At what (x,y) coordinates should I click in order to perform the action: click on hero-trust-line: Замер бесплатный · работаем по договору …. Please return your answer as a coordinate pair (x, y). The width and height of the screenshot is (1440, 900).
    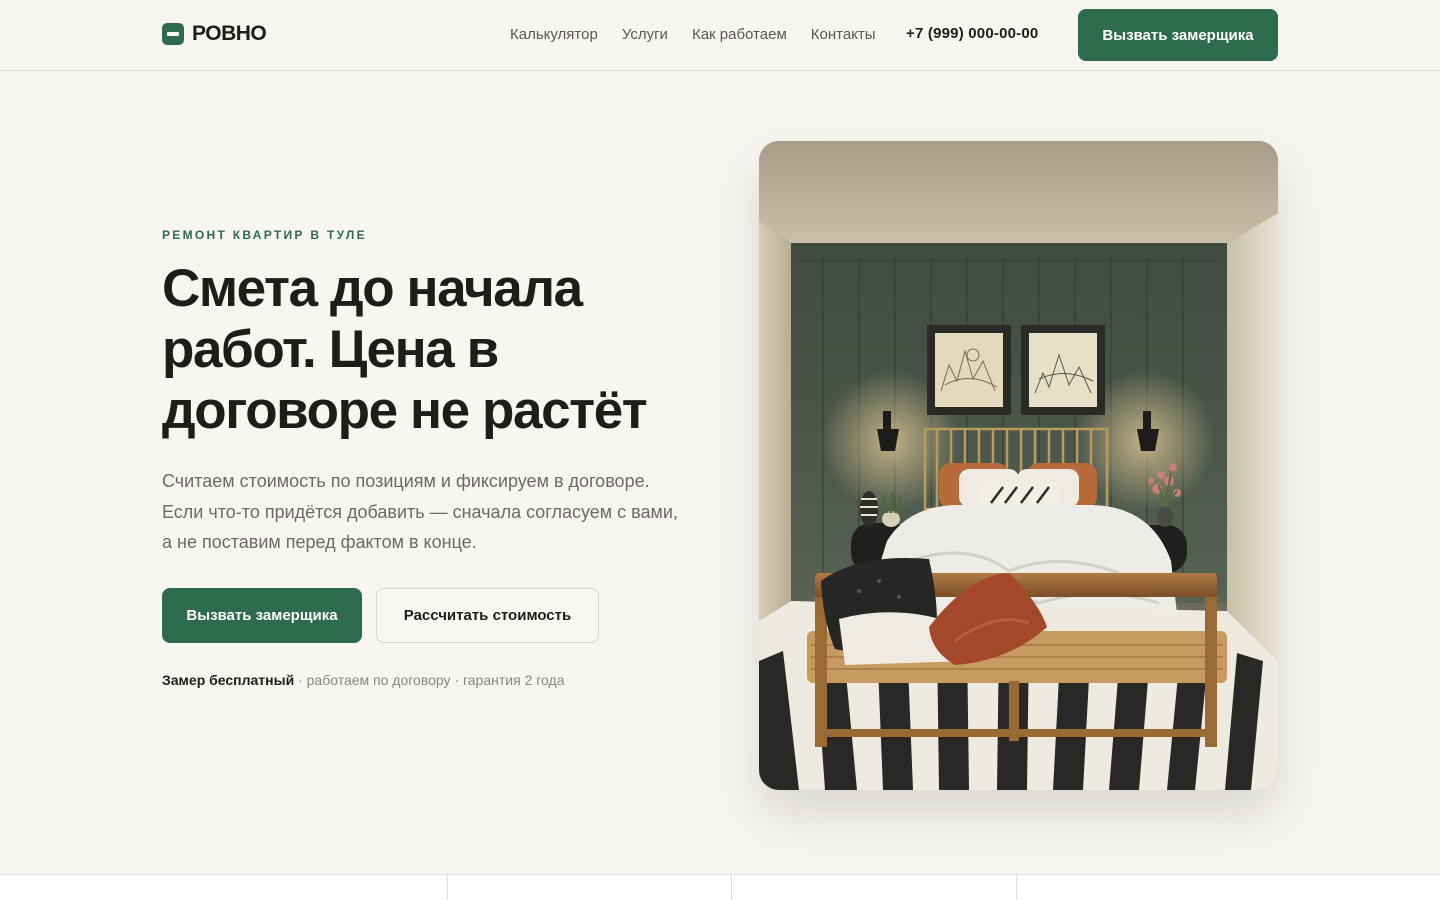
    Looking at the image, I should click on (363, 680).